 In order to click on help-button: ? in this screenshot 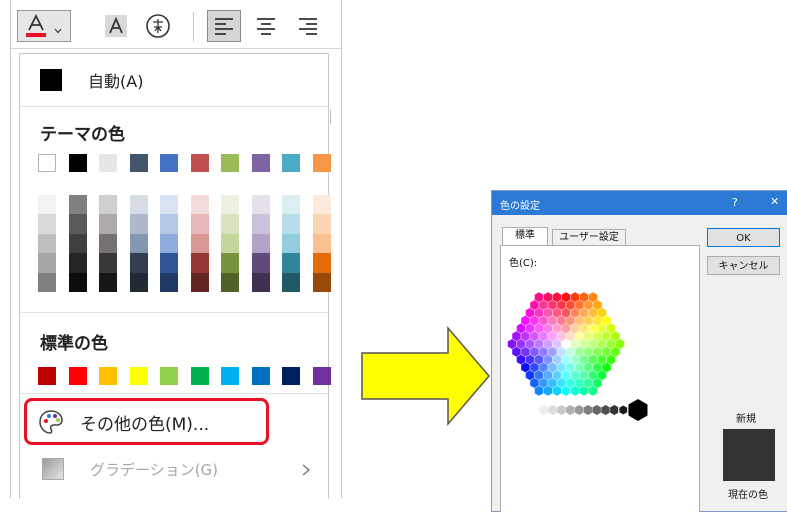, I will do `click(735, 202)`.